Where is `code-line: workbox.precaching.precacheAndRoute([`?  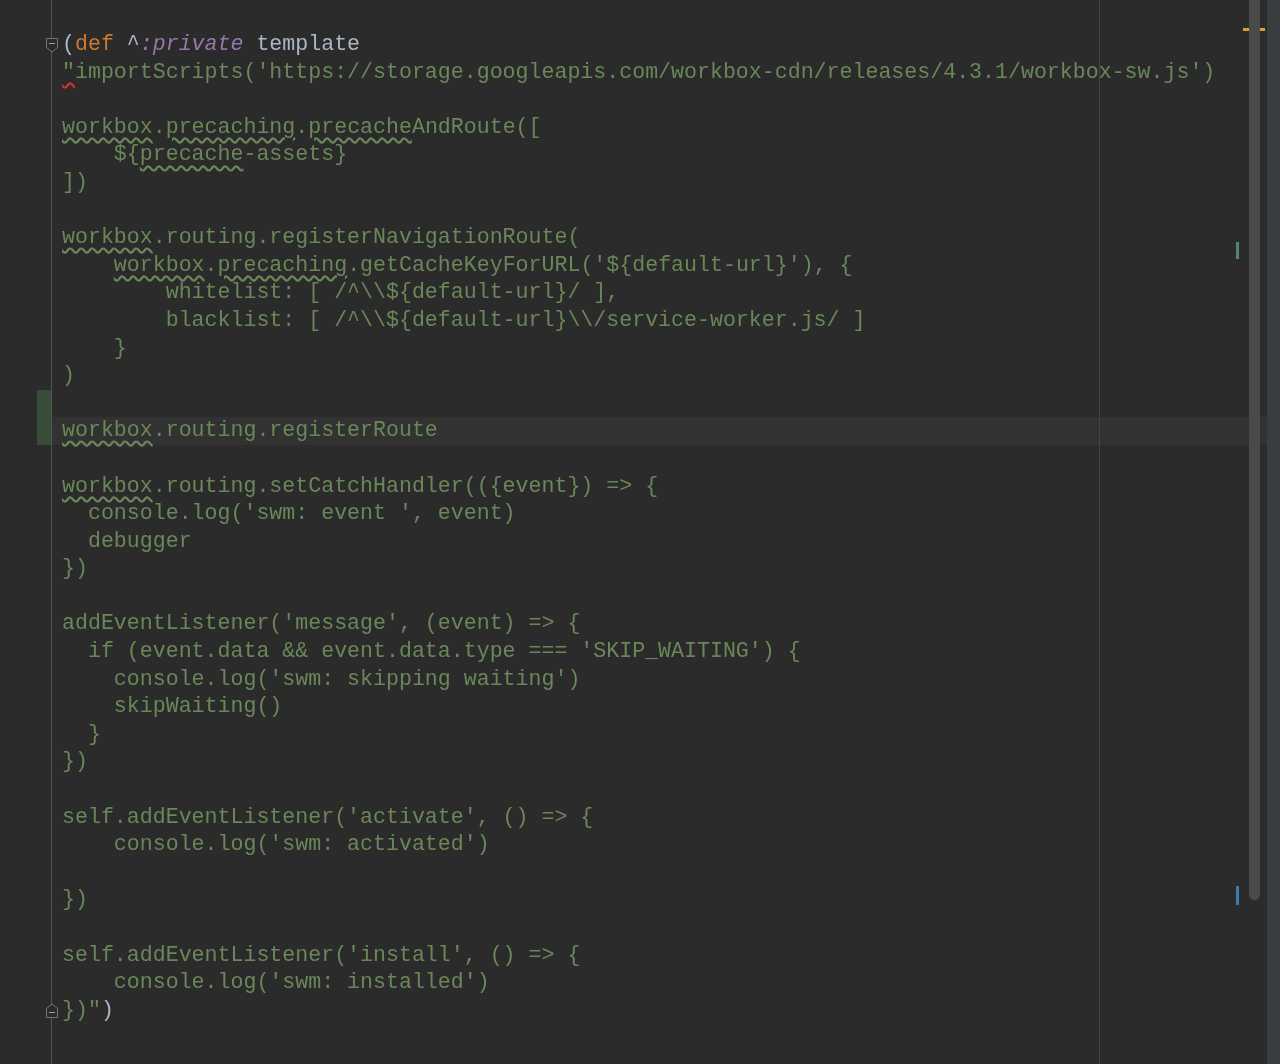
code-line: workbox.precaching.precacheAndRoute([ is located at coordinates (302, 126).